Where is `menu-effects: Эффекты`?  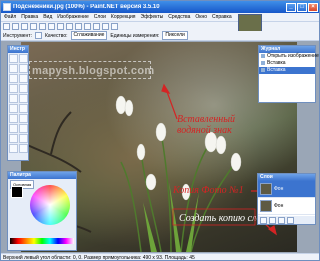 menu-effects: Эффекты is located at coordinates (152, 17).